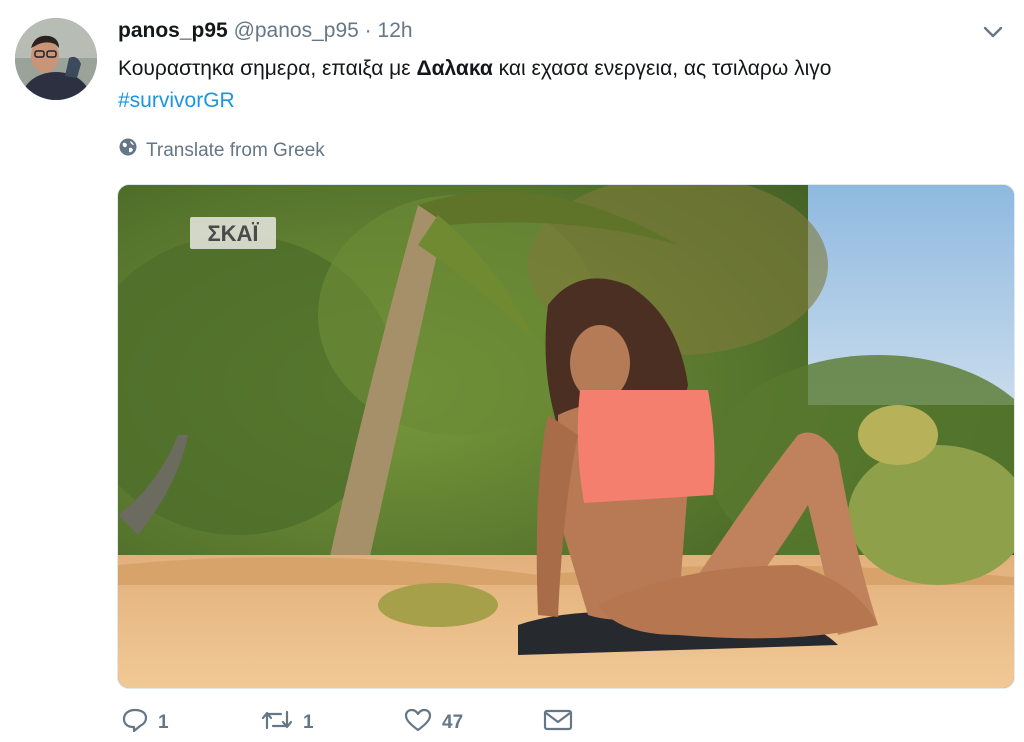  I want to click on hashtag-link: #survivorGR, so click(176, 100).